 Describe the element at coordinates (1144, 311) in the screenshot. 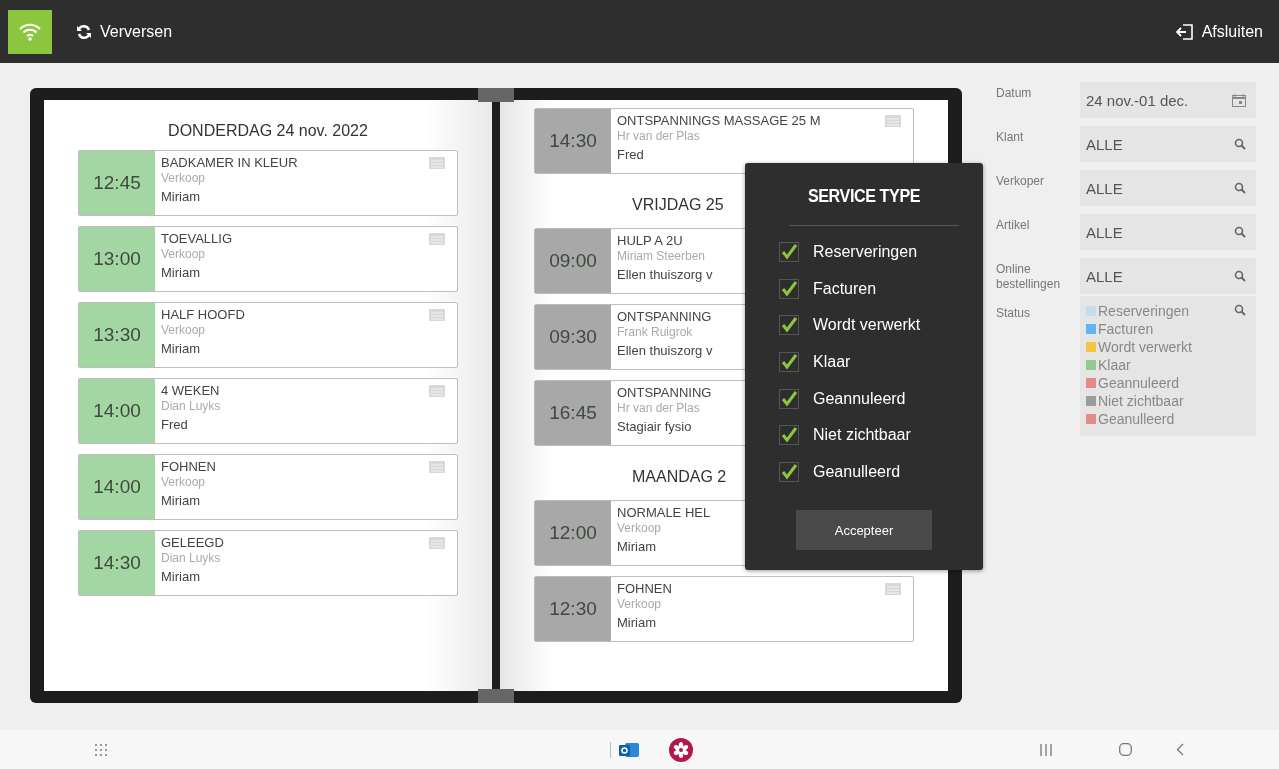

I see `status-label: Reserveringen` at that location.